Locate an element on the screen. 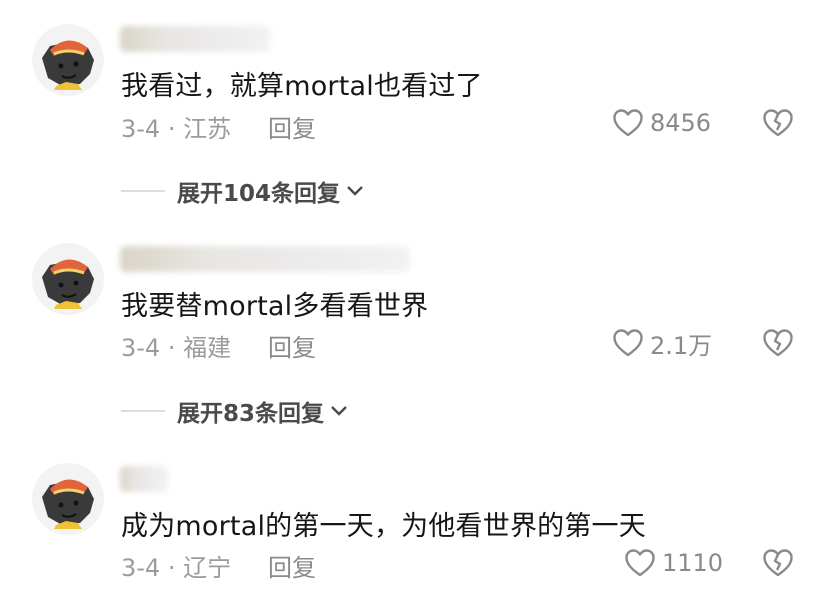 This screenshot has height=604, width=828. comment-meta: 3-4 · 福建 is located at coordinates (176, 348).